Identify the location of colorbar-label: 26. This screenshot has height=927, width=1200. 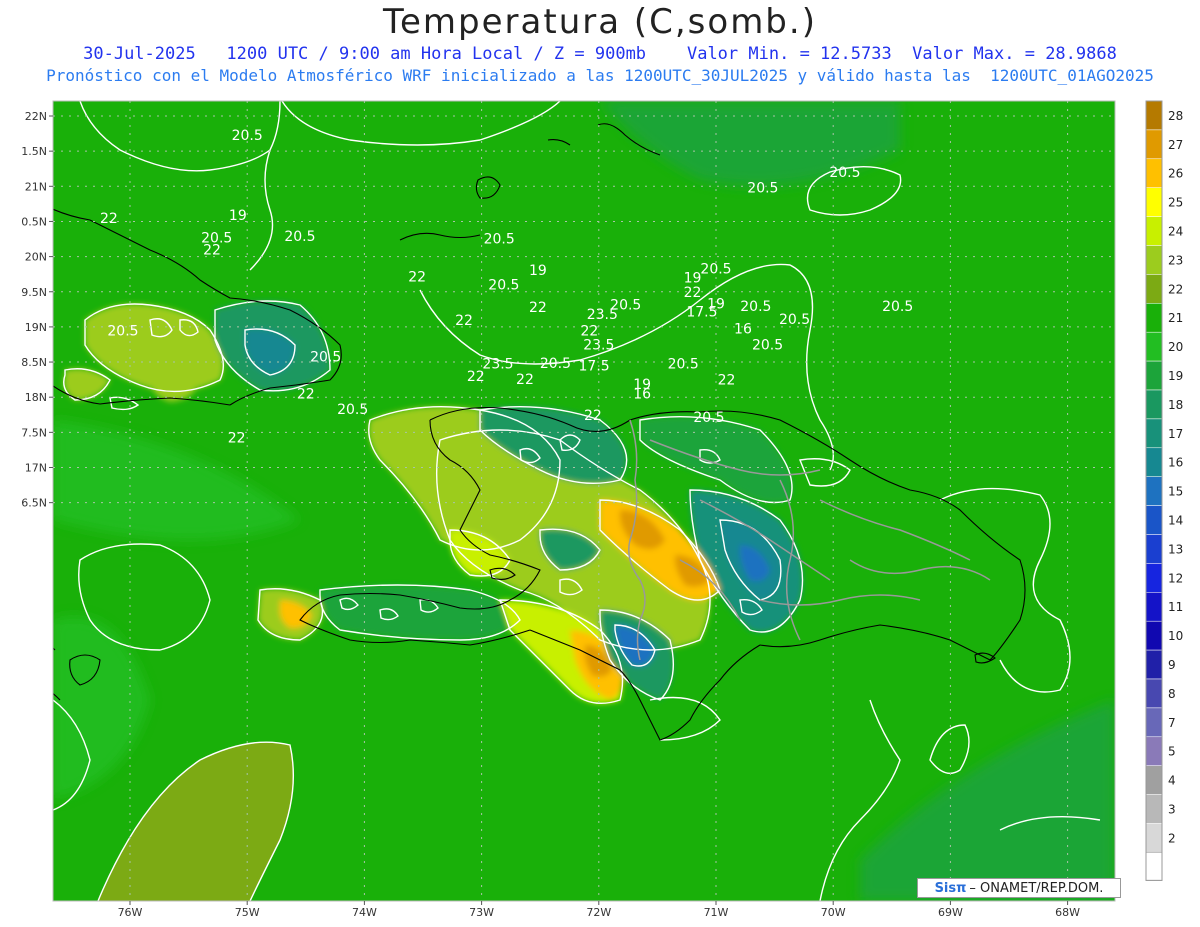
(1175, 174).